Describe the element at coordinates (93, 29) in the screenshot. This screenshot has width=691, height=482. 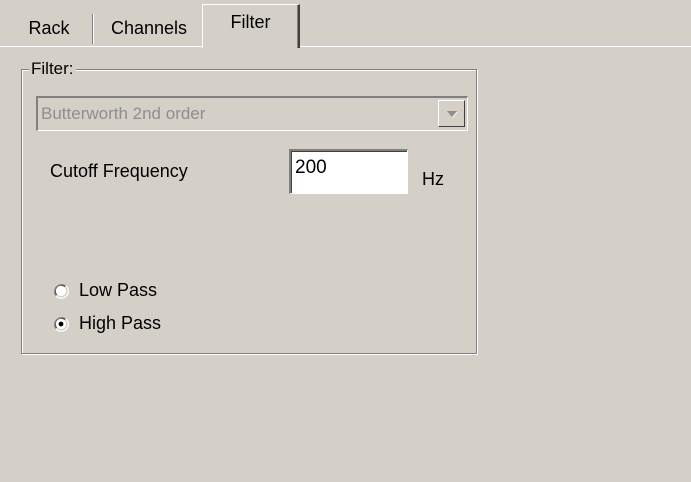
I see `tab-separator` at that location.